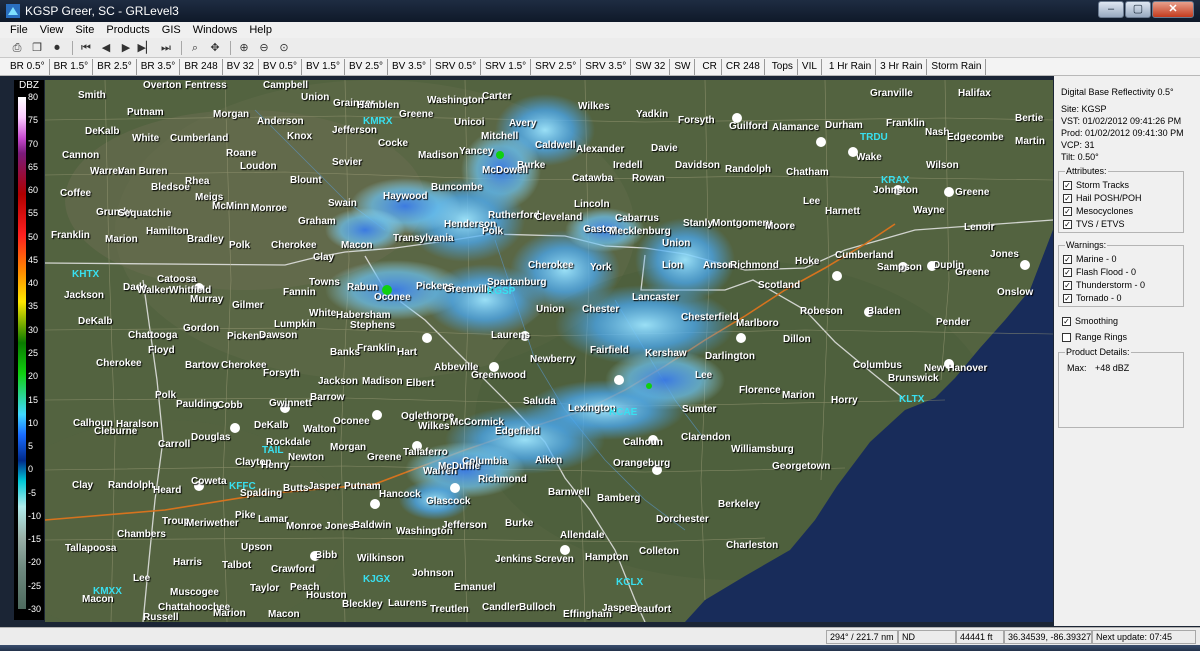  What do you see at coordinates (1092, 298) in the screenshot?
I see `tornado-checkbox: ✓ Tornado - 0` at bounding box center [1092, 298].